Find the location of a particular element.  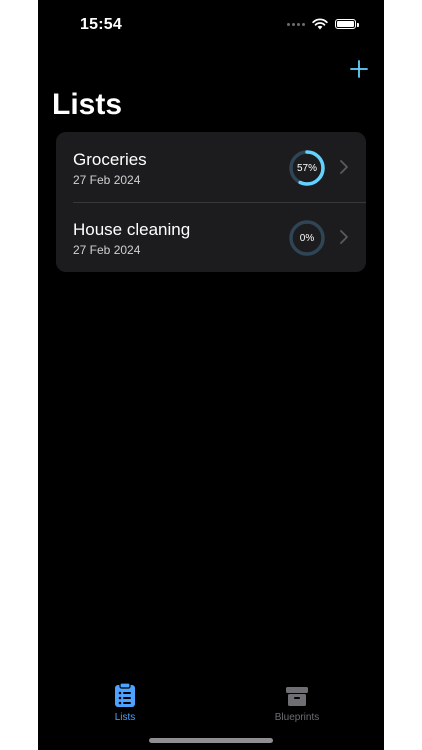

add-list-button is located at coordinates (359, 69).